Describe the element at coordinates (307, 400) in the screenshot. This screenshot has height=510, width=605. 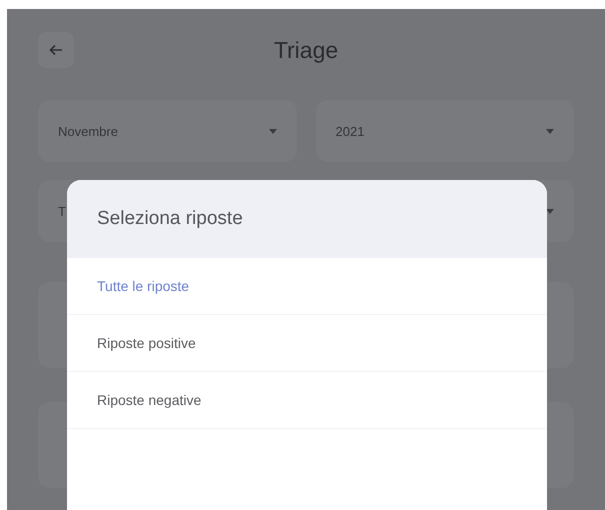
I see `option-item: Riposte negative` at that location.